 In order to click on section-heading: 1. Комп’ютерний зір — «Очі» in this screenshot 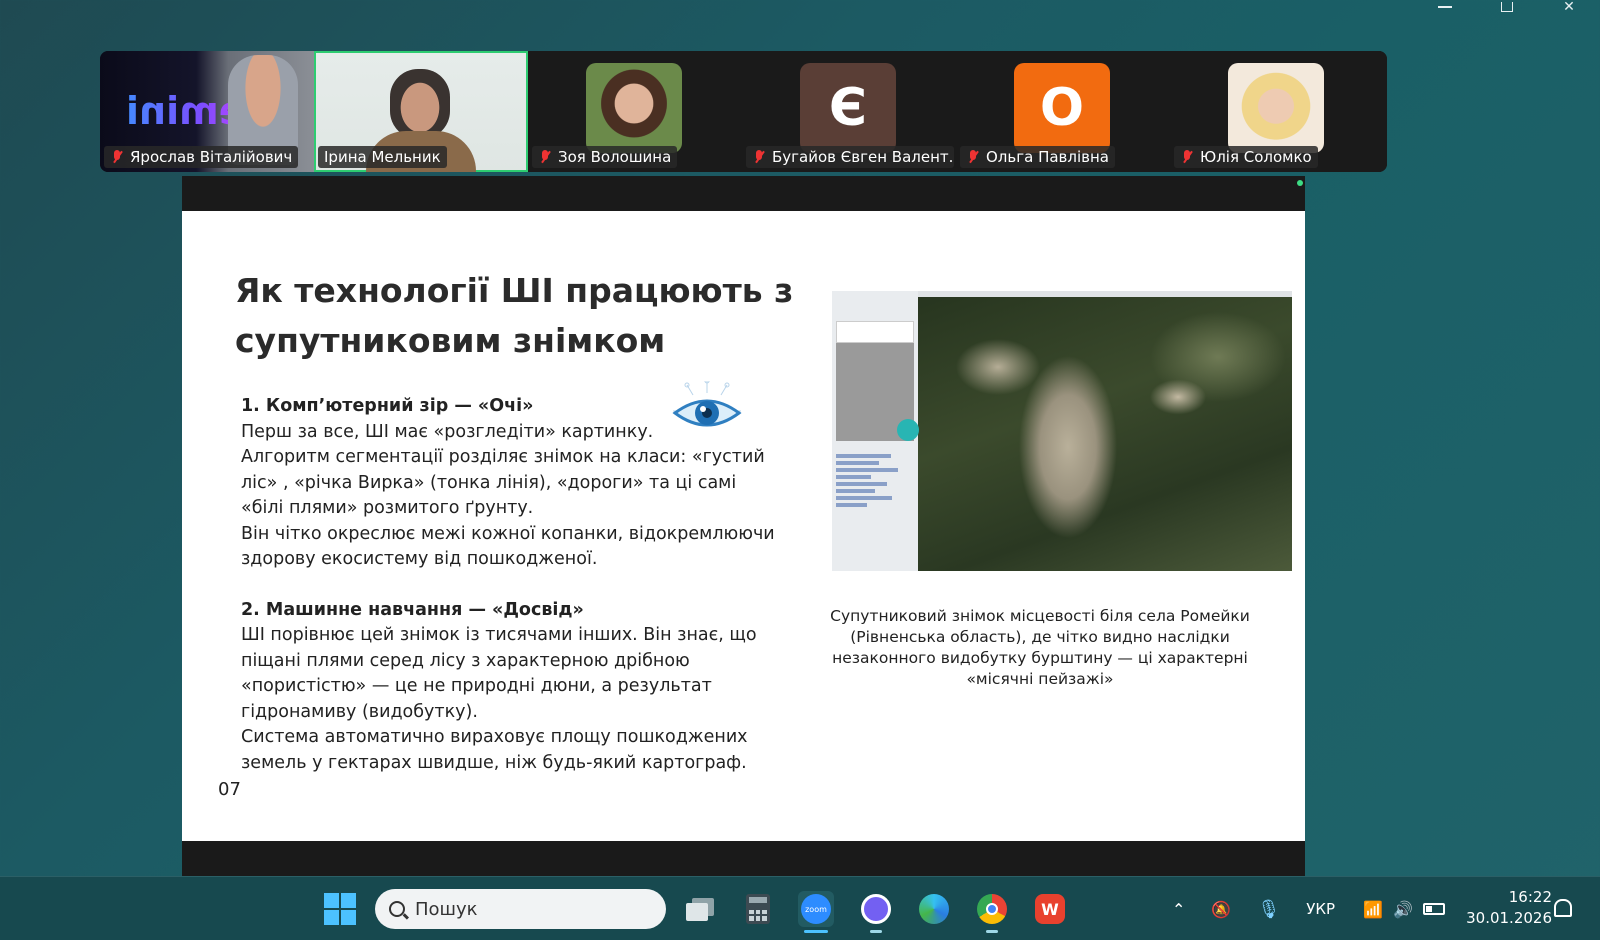, I will do `click(387, 406)`.